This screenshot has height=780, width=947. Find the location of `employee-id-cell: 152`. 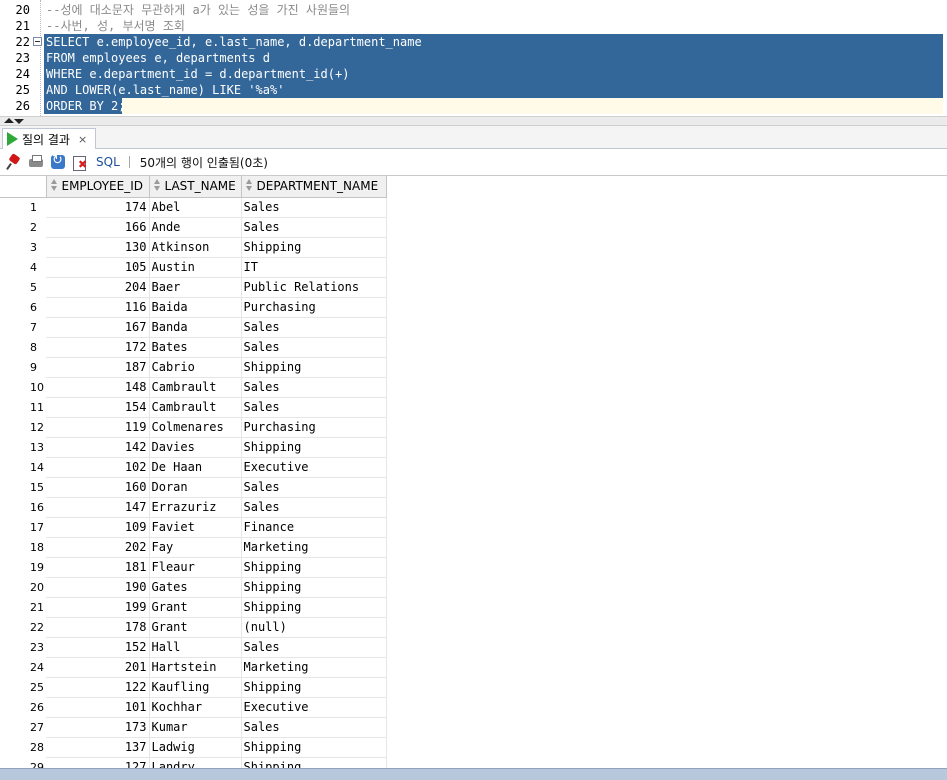

employee-id-cell: 152 is located at coordinates (98, 647).